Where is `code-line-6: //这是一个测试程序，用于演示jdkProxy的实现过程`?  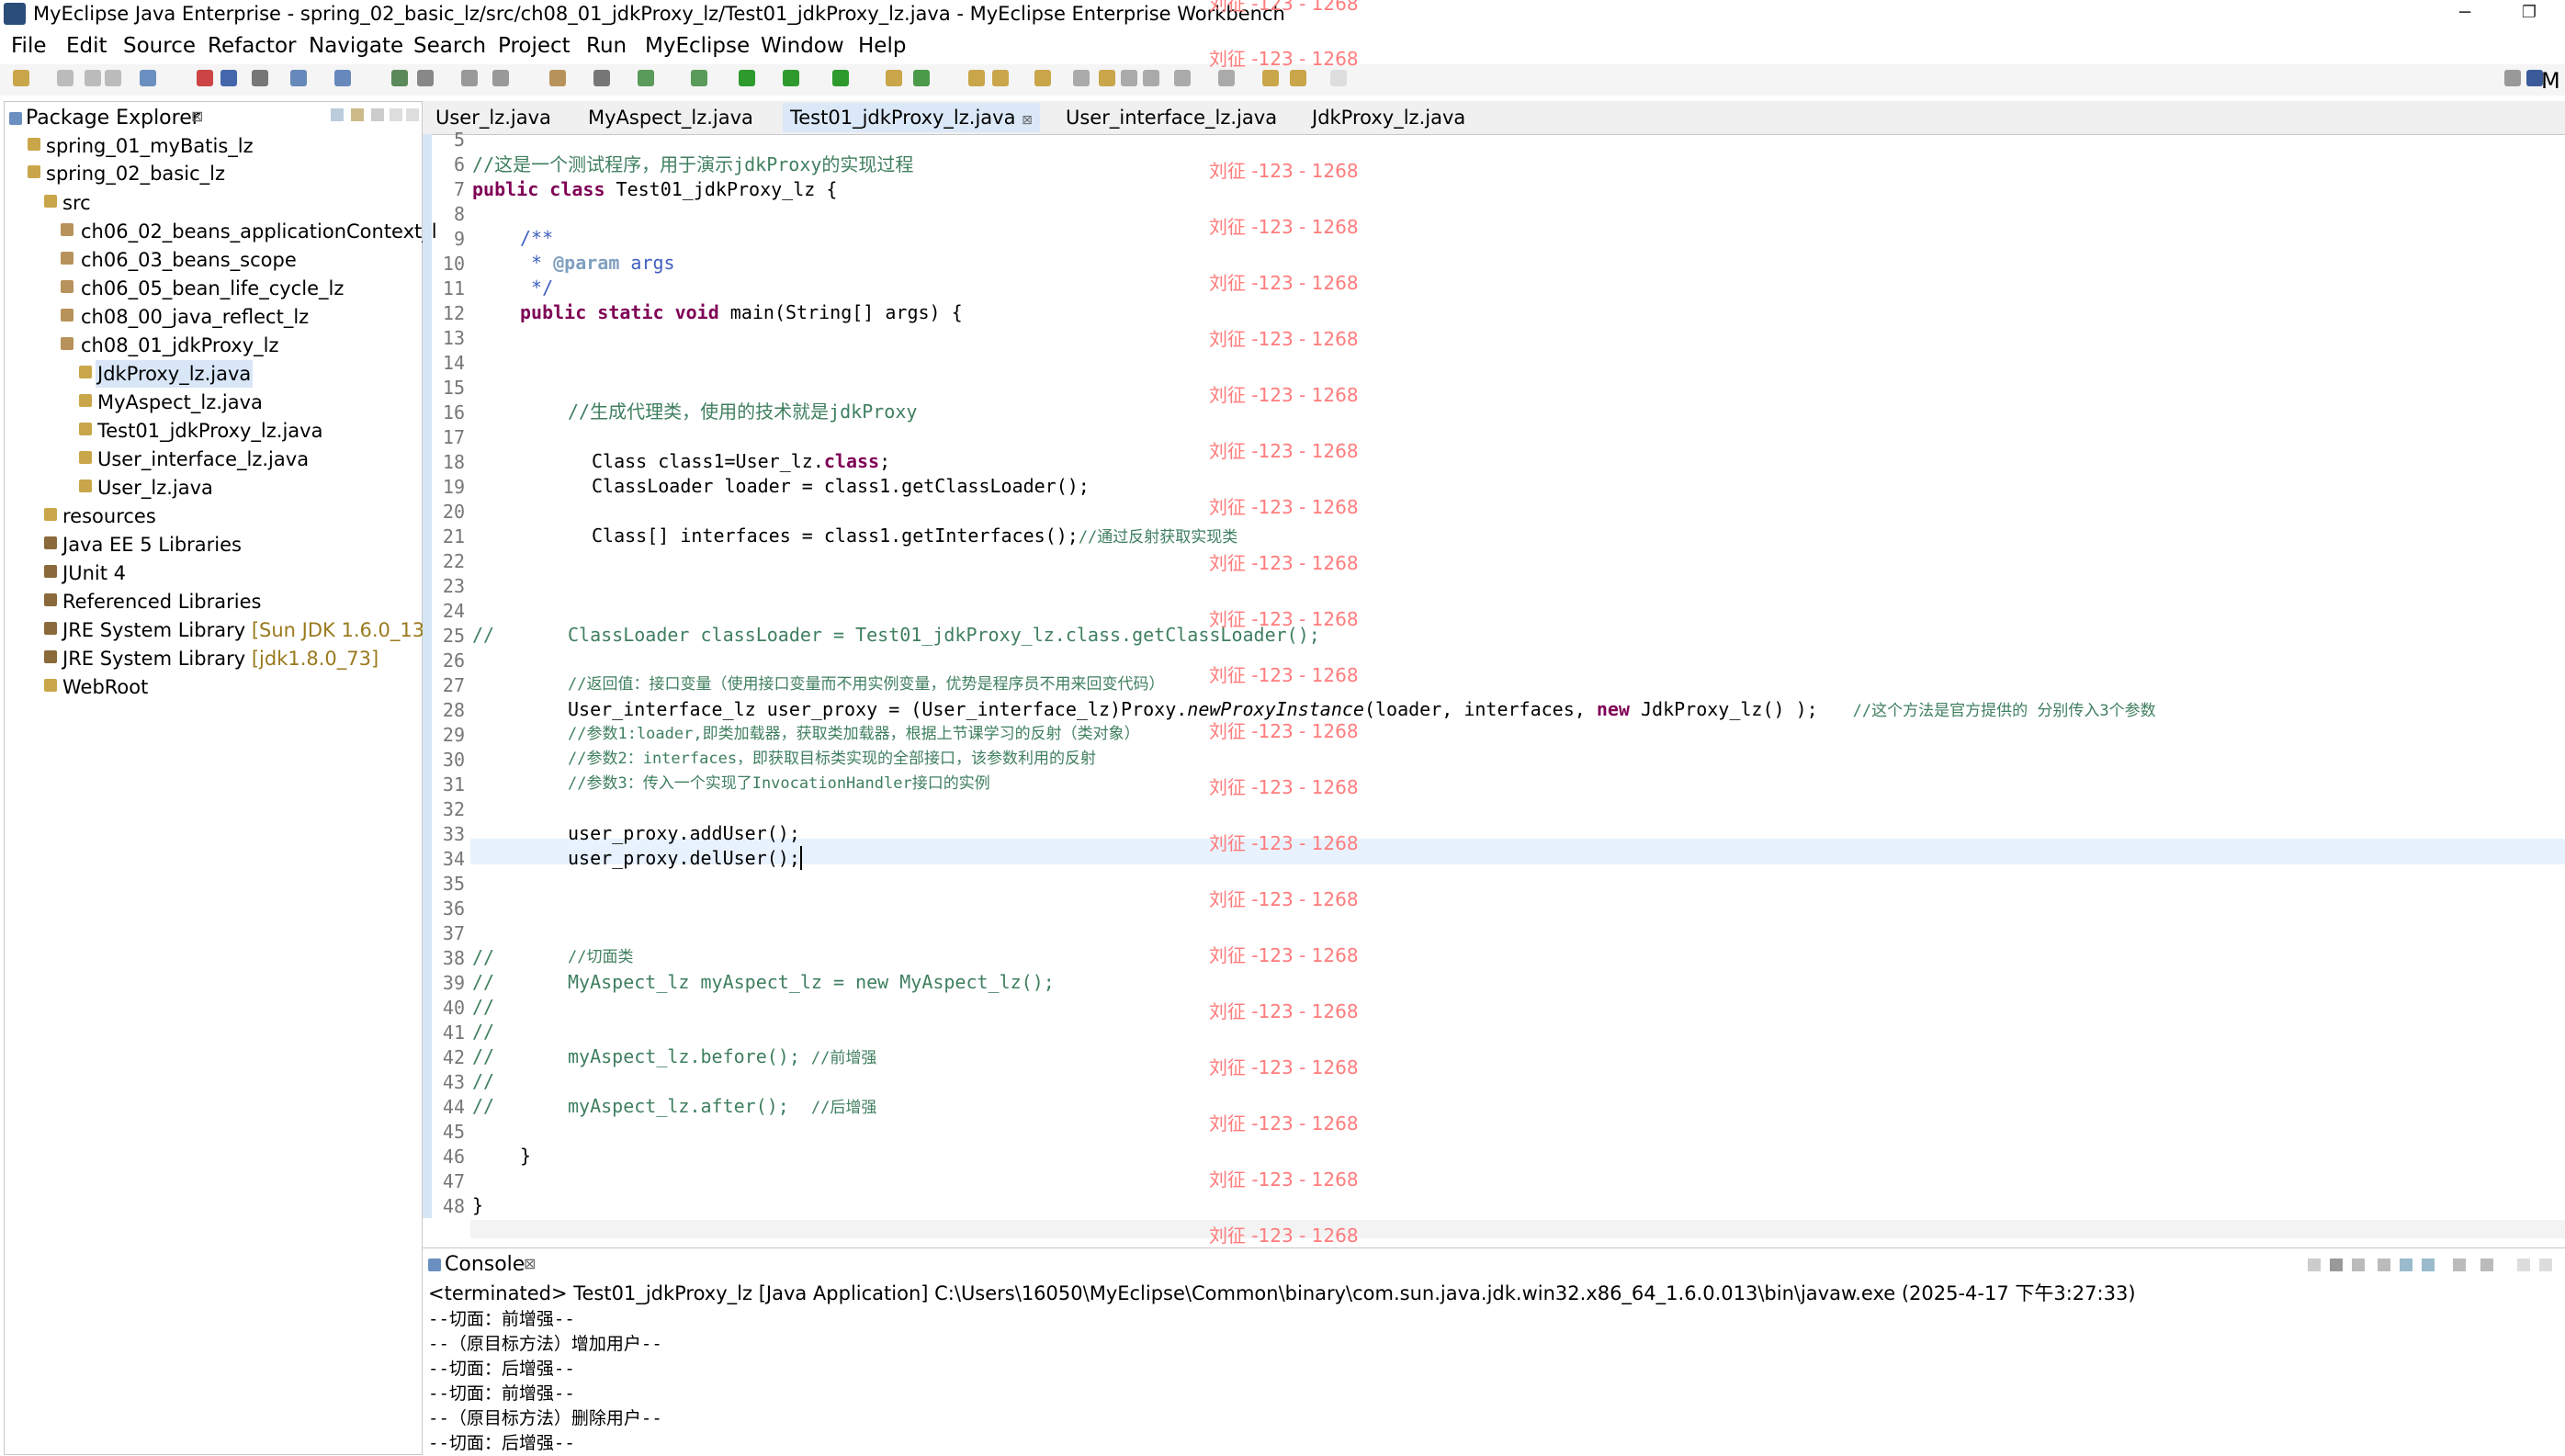 code-line-6: //这是一个测试程序，用于演示jdkProxy的实现过程 is located at coordinates (692, 164).